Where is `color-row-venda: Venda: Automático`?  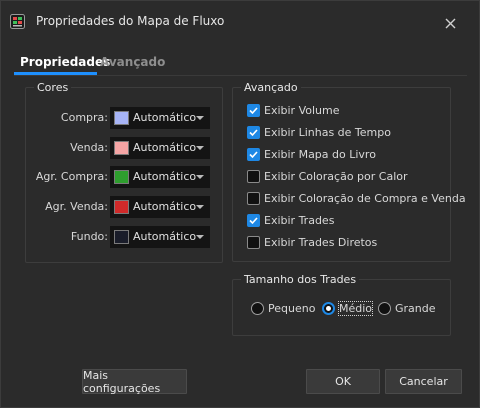 color-row-venda: Venda: Automático is located at coordinates (107, 148).